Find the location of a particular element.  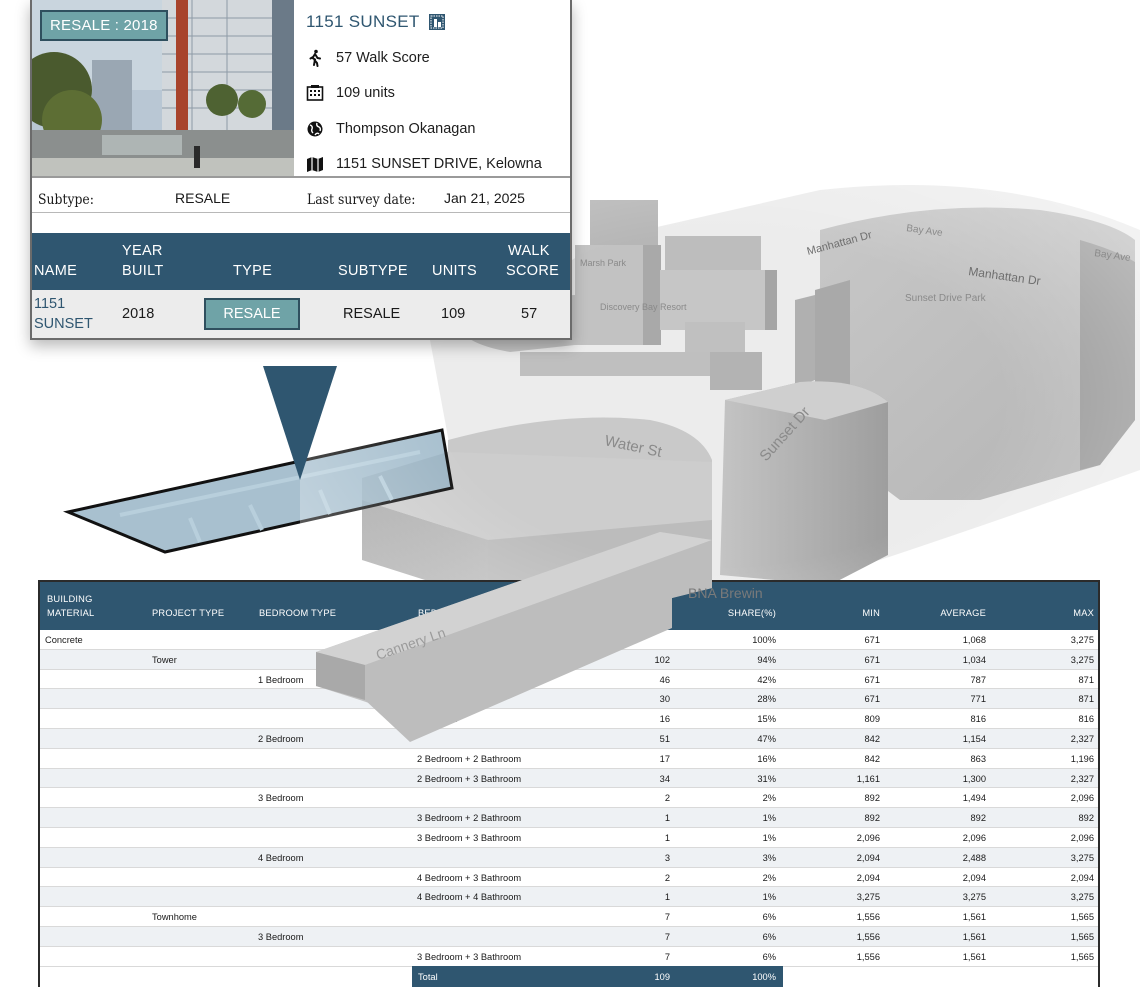

table-row: 3 Bedroom + 2 Bathroom 1 1% 892 892 892 is located at coordinates (569, 818).